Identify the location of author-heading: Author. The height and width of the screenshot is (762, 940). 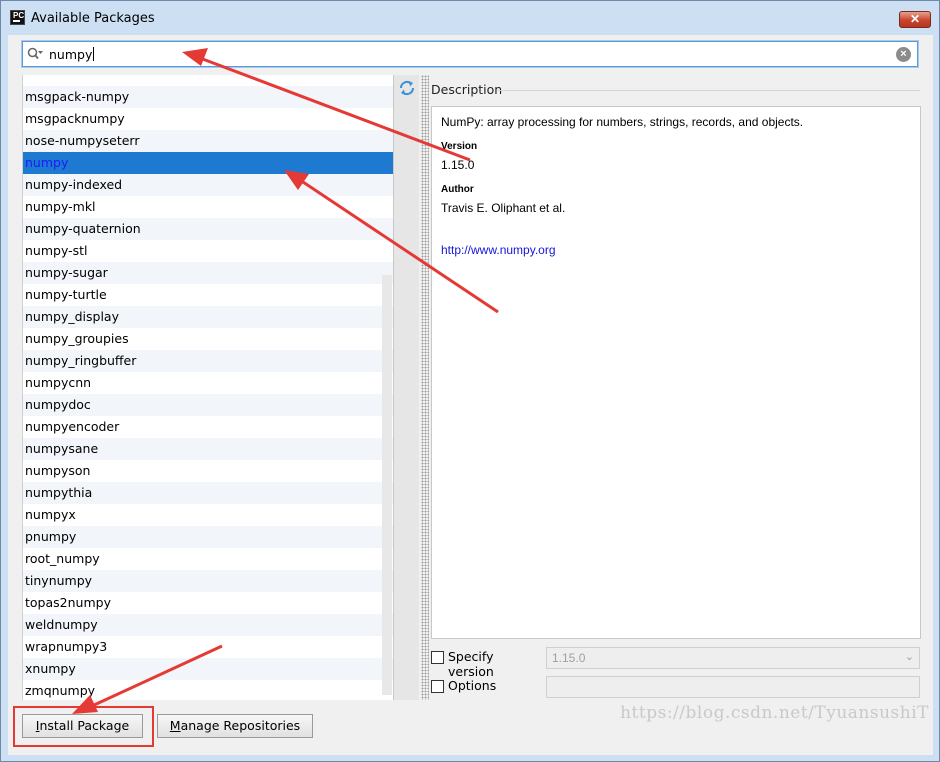
(457, 189).